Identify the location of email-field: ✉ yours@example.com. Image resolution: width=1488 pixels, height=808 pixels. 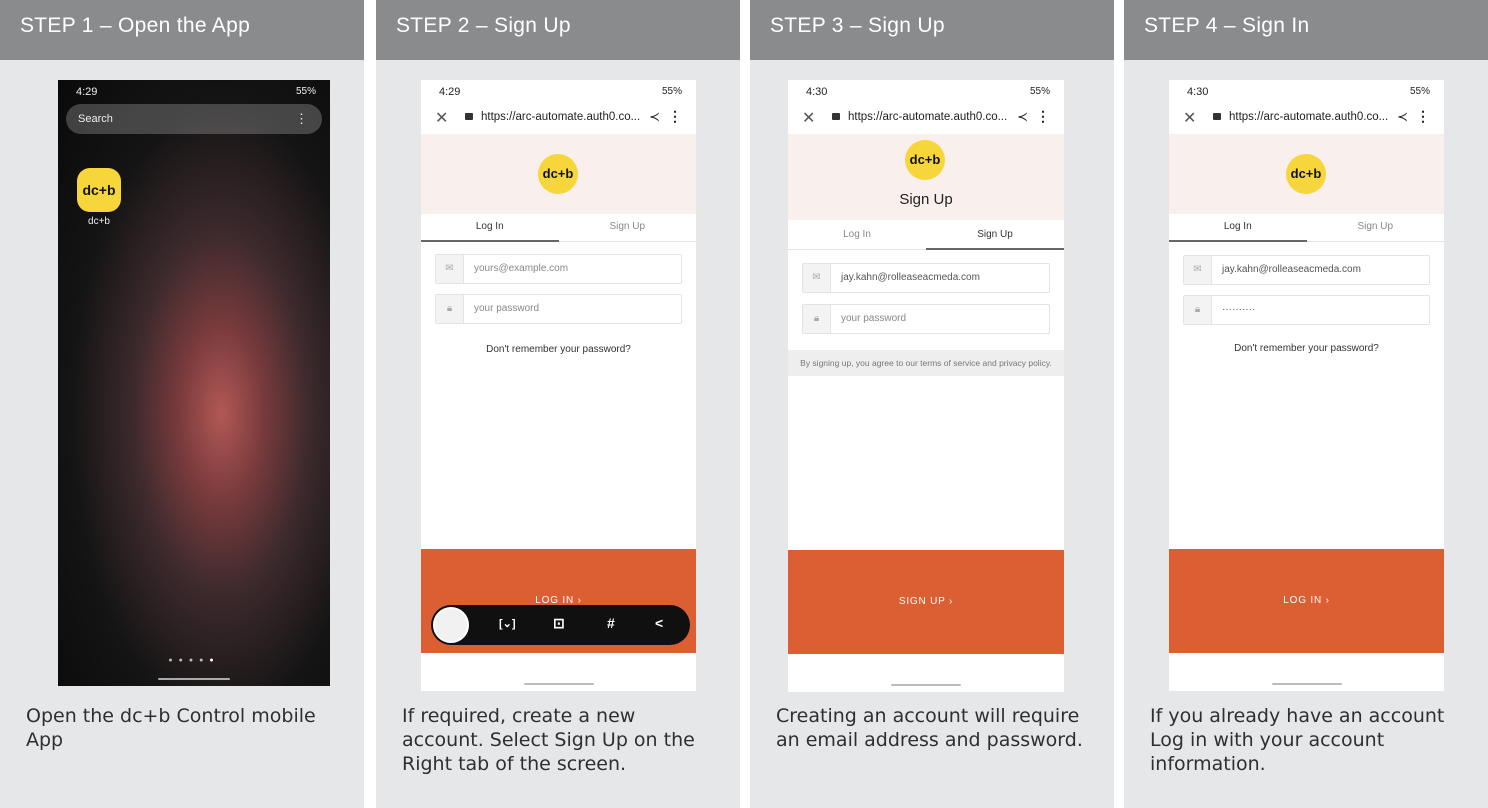
(558, 269).